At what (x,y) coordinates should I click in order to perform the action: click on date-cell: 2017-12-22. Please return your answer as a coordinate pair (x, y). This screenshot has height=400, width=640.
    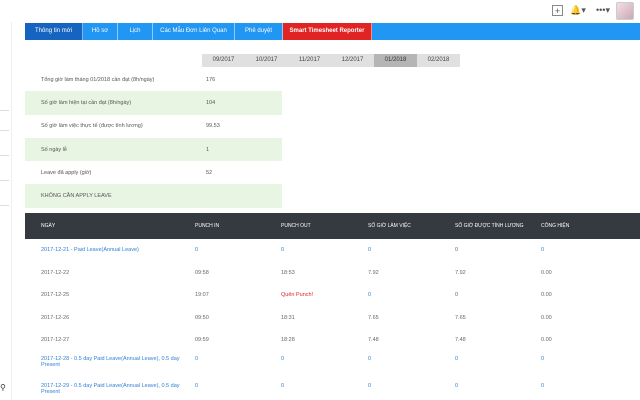
    Looking at the image, I should click on (55, 272).